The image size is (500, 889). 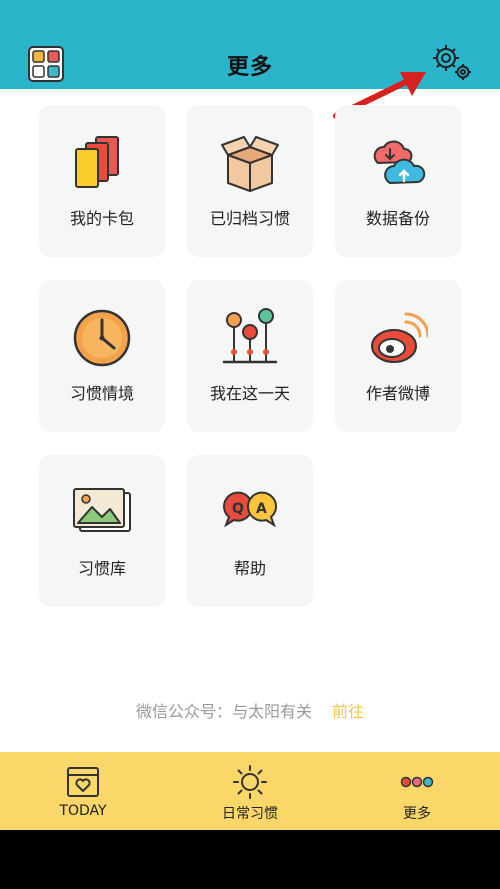 I want to click on nav-tab-daily-habits: 日常习惯, so click(x=250, y=791).